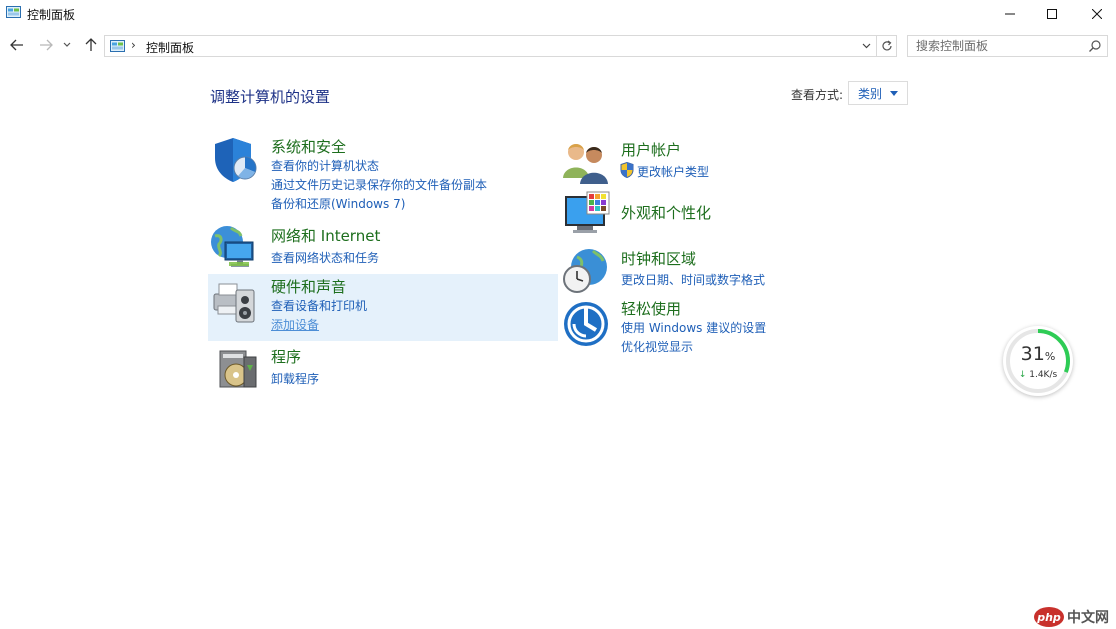 This screenshot has height=629, width=1116. I want to click on view-by-value: 类别, so click(870, 93).